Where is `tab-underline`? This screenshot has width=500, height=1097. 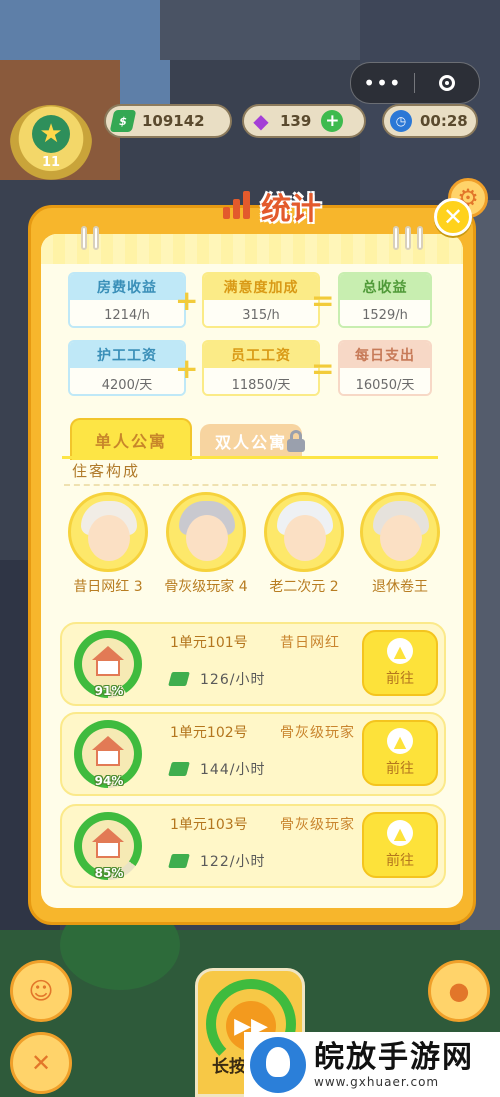
tab-underline is located at coordinates (250, 457).